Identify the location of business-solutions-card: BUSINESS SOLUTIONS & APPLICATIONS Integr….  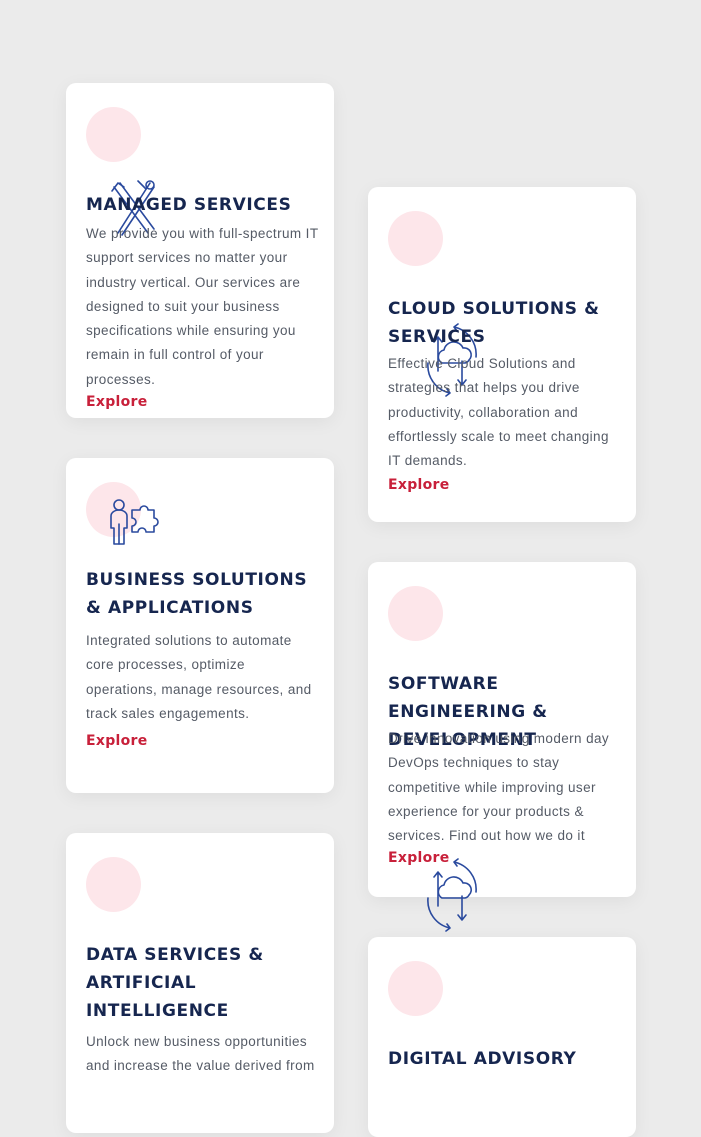
(200, 625).